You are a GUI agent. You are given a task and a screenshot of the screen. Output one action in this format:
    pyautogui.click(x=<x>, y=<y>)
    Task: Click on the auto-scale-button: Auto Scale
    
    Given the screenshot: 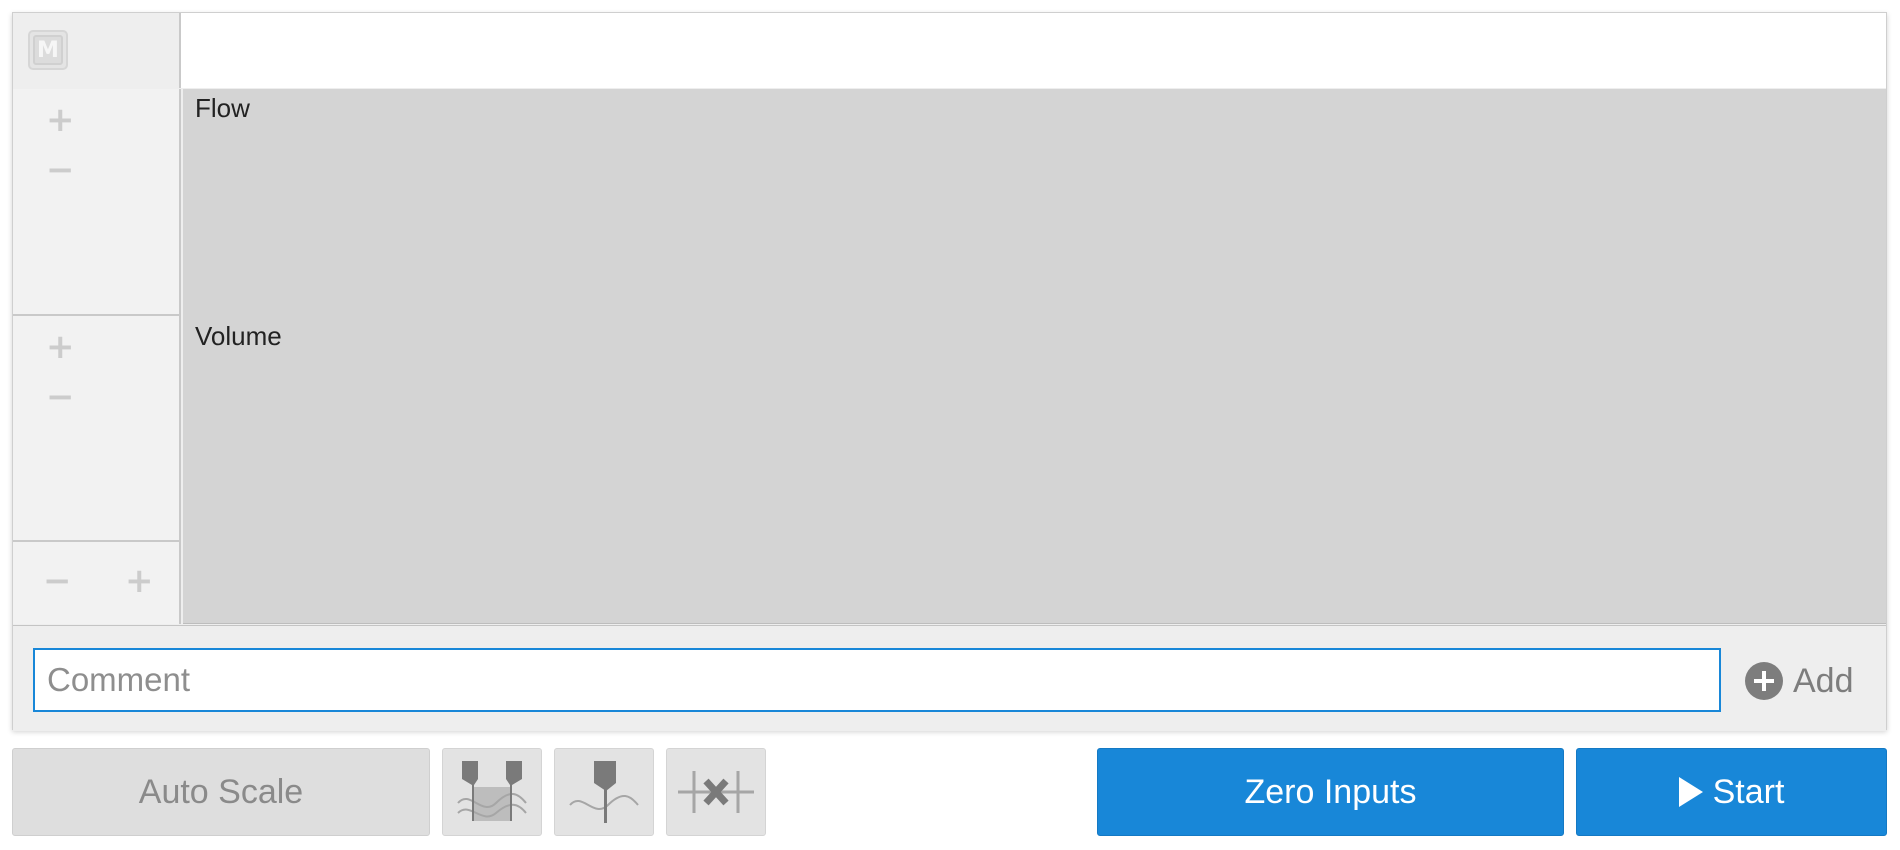 What is the action you would take?
    pyautogui.click(x=221, y=792)
    